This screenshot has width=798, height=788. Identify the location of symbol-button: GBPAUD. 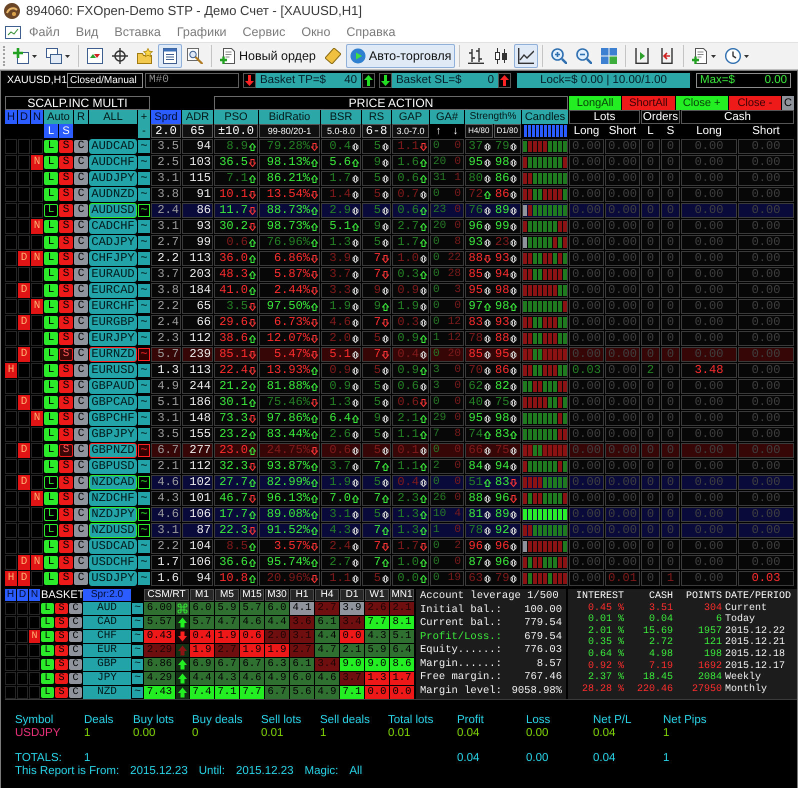
(113, 386).